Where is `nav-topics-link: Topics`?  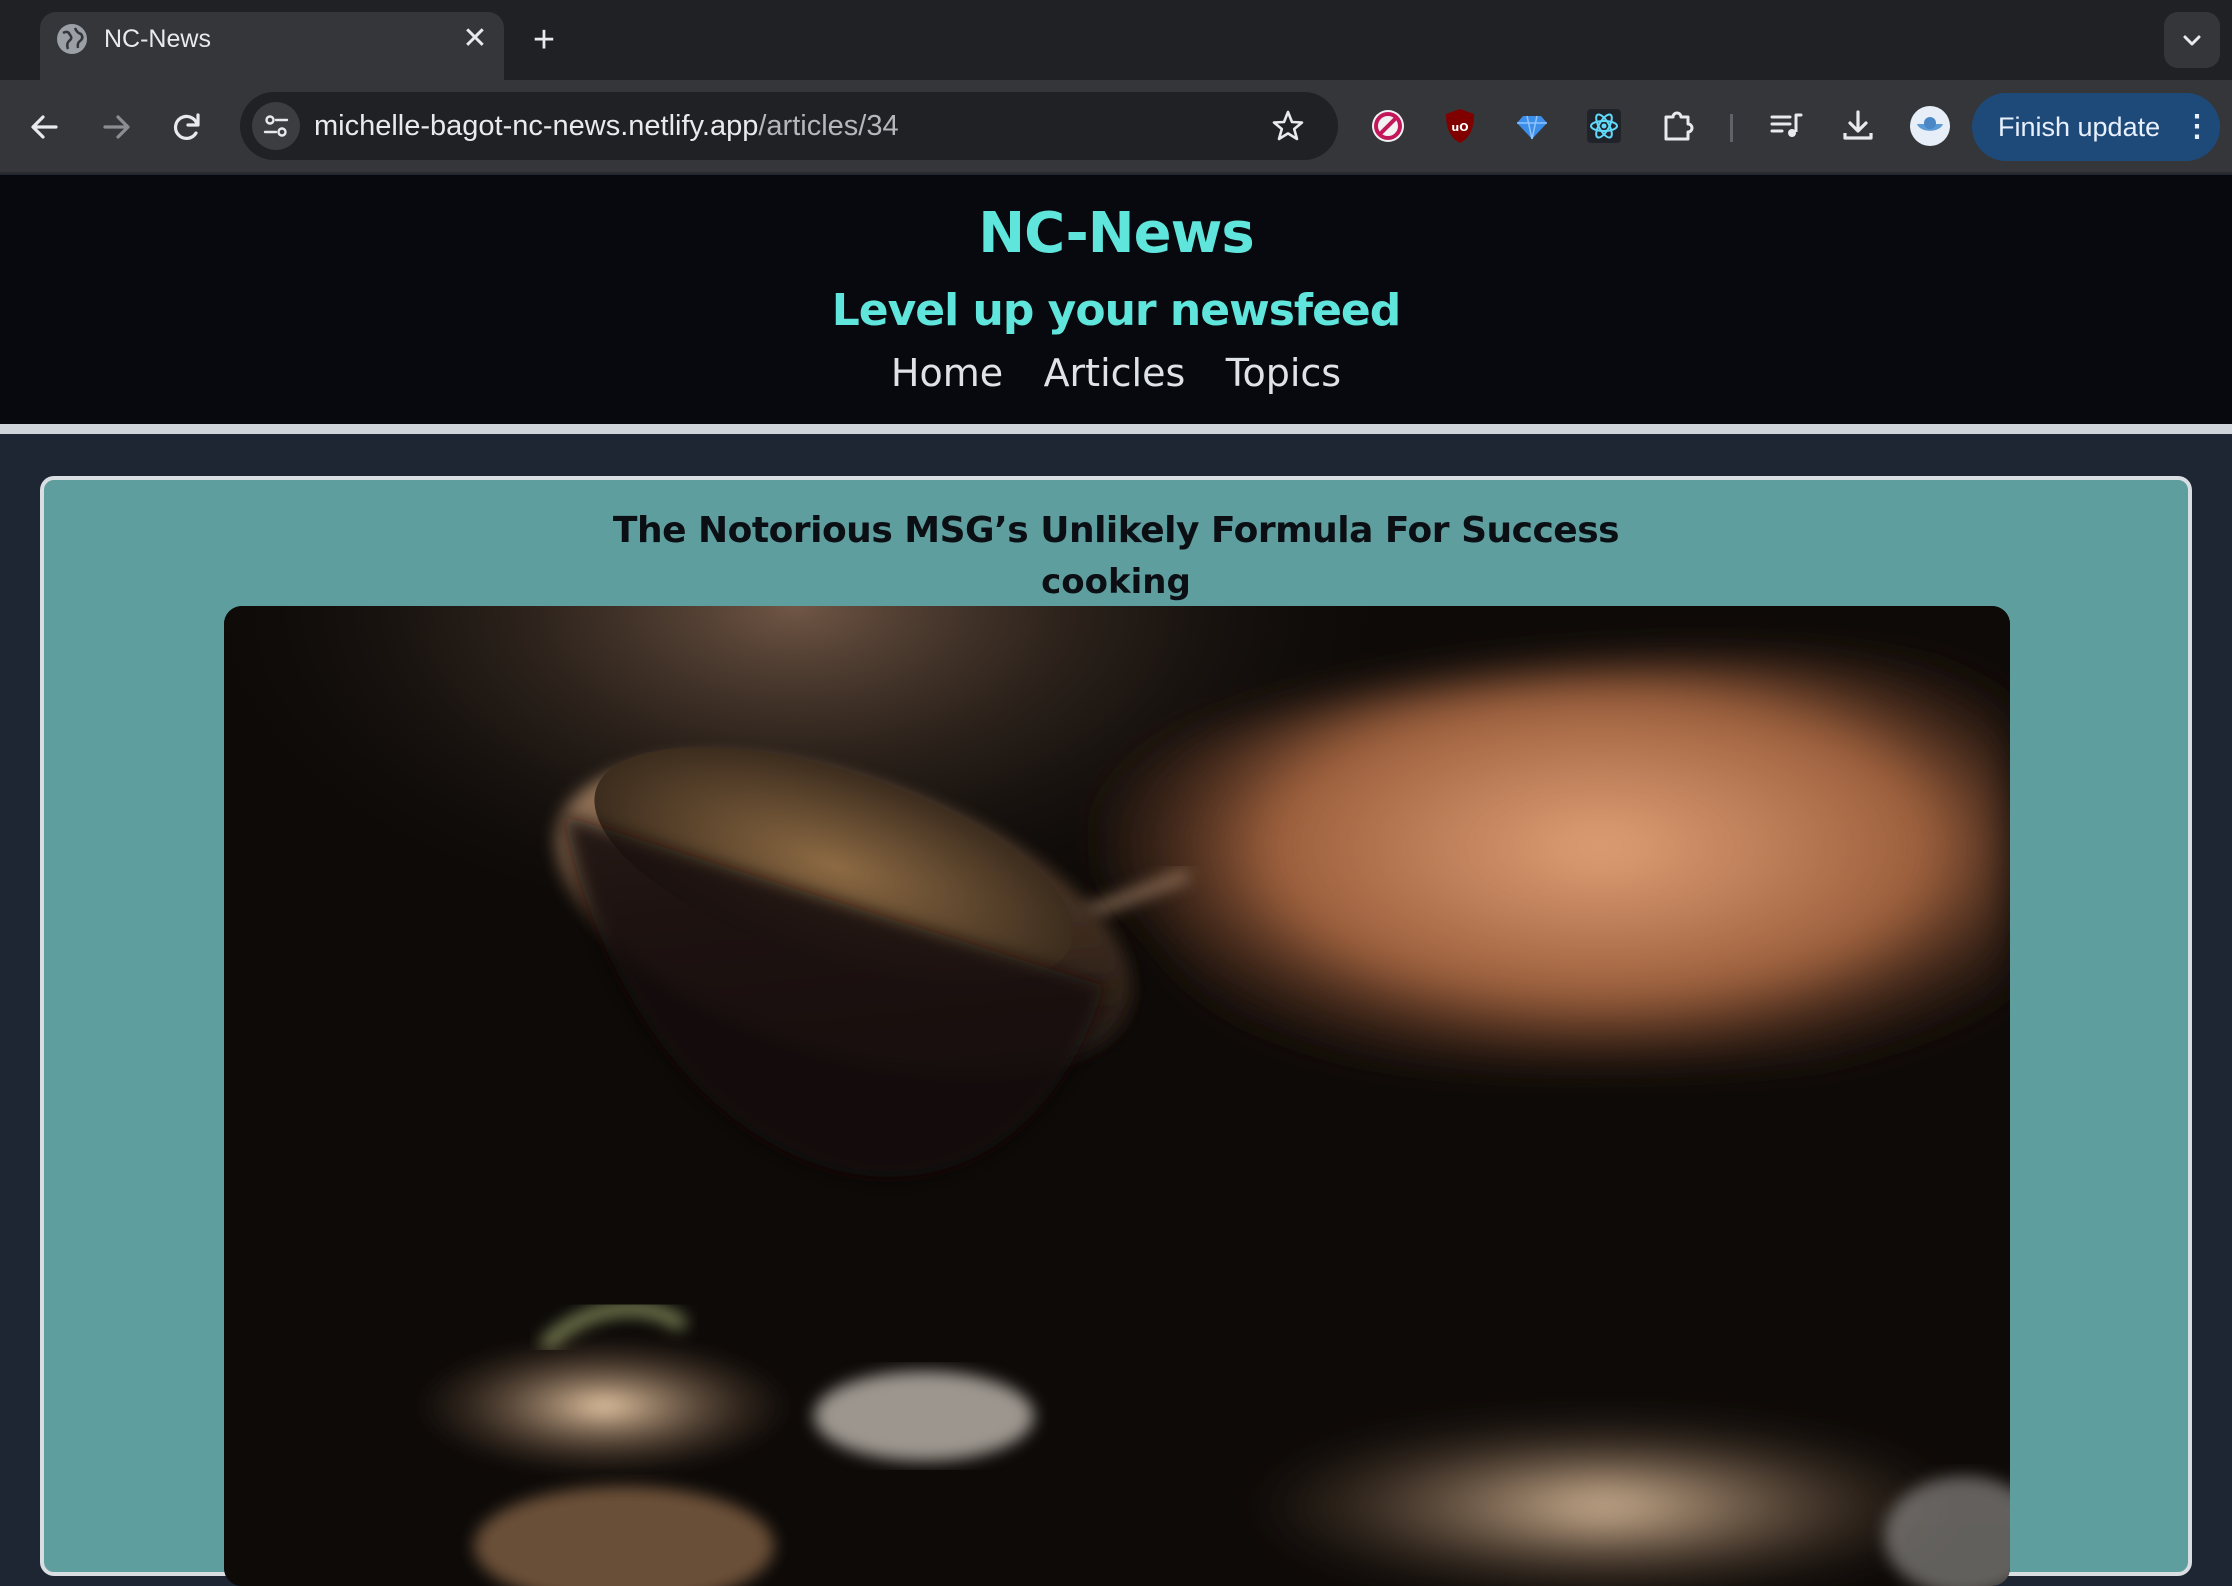
nav-topics-link: Topics is located at coordinates (1283, 373).